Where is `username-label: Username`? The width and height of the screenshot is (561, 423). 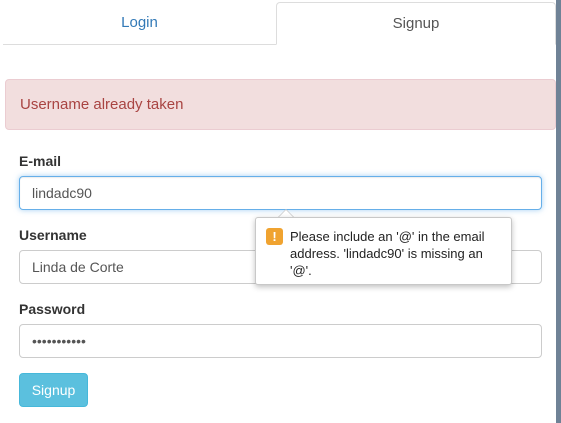
username-label: Username is located at coordinates (53, 235).